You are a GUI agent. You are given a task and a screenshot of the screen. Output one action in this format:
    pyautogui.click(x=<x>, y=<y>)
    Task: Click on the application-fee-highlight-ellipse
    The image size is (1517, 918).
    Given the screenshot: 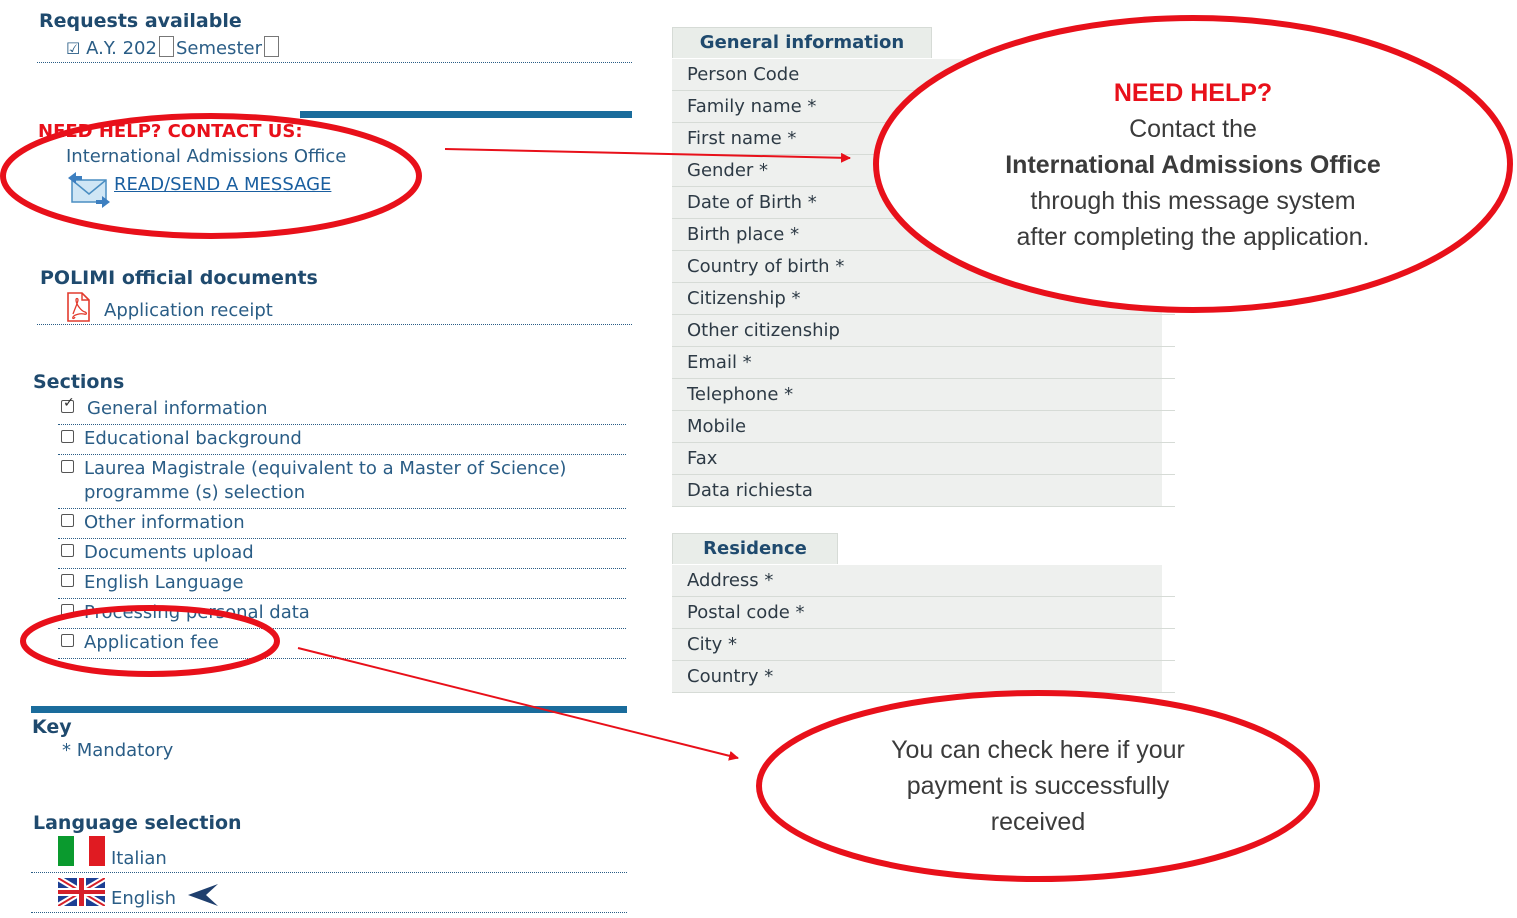 What is the action you would take?
    pyautogui.click(x=150, y=641)
    